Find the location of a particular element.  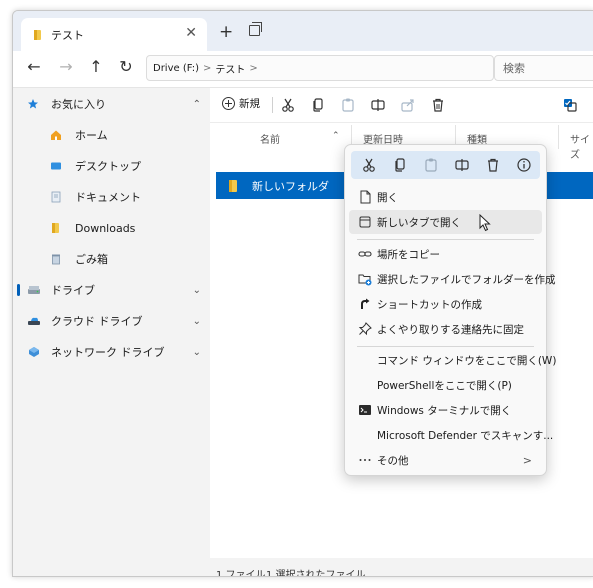

more-icon is located at coordinates (365, 460).